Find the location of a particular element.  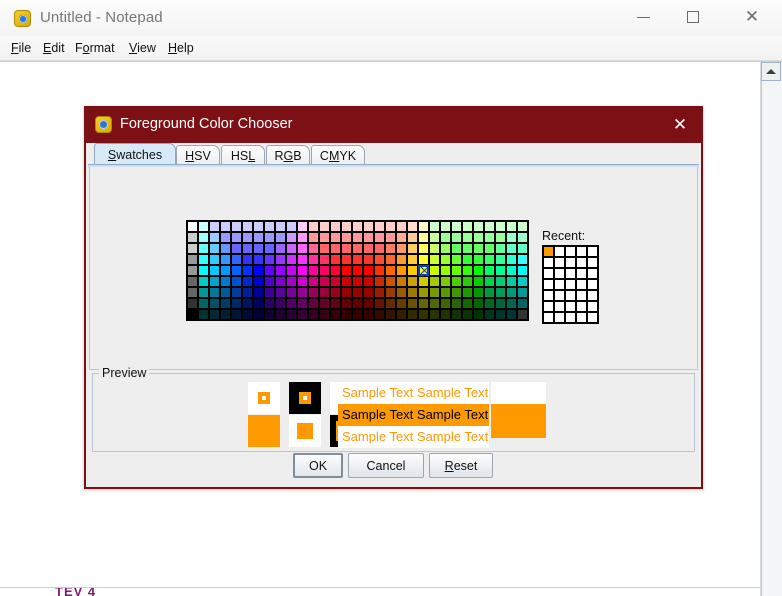

notepad-vertical-scrollbar is located at coordinates (771, 329).